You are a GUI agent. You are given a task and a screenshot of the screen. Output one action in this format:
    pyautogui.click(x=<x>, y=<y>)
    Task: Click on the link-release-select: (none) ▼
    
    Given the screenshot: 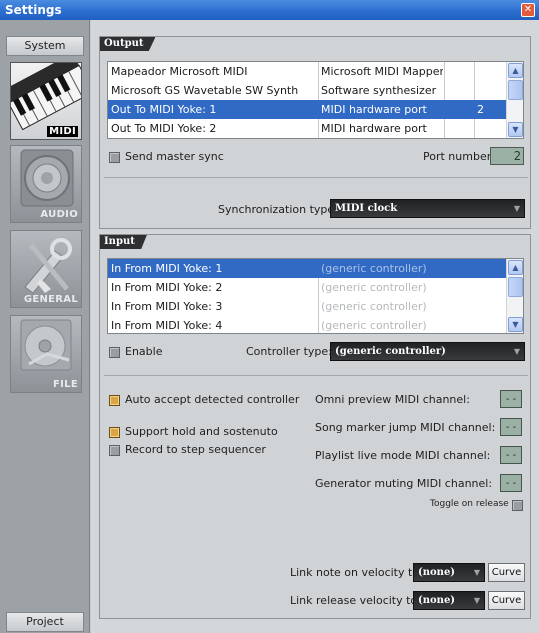 What is the action you would take?
    pyautogui.click(x=449, y=600)
    